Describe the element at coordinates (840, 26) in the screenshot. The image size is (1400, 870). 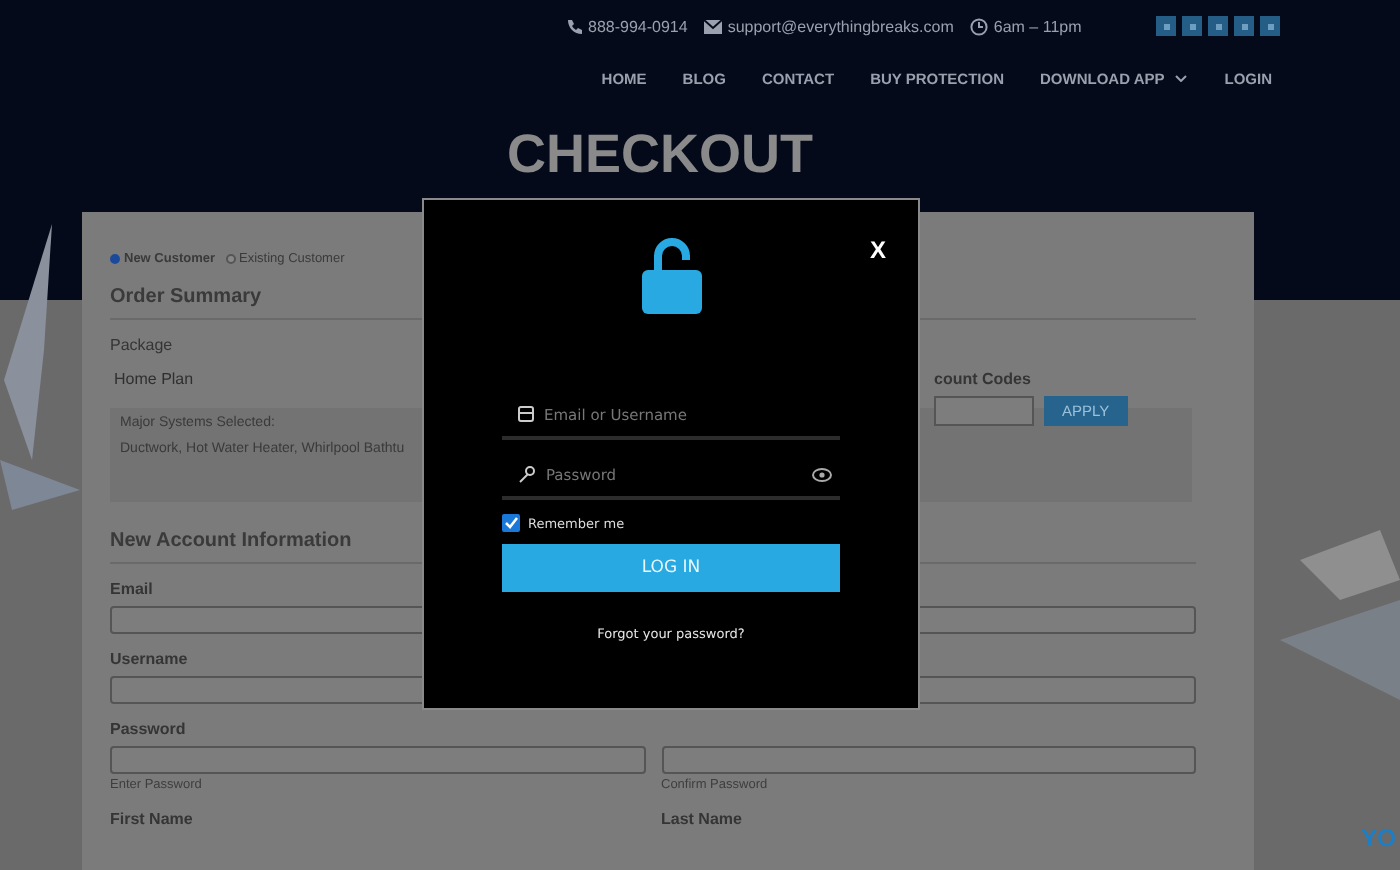
I see `email-address: support@everythingbreaks.com` at that location.